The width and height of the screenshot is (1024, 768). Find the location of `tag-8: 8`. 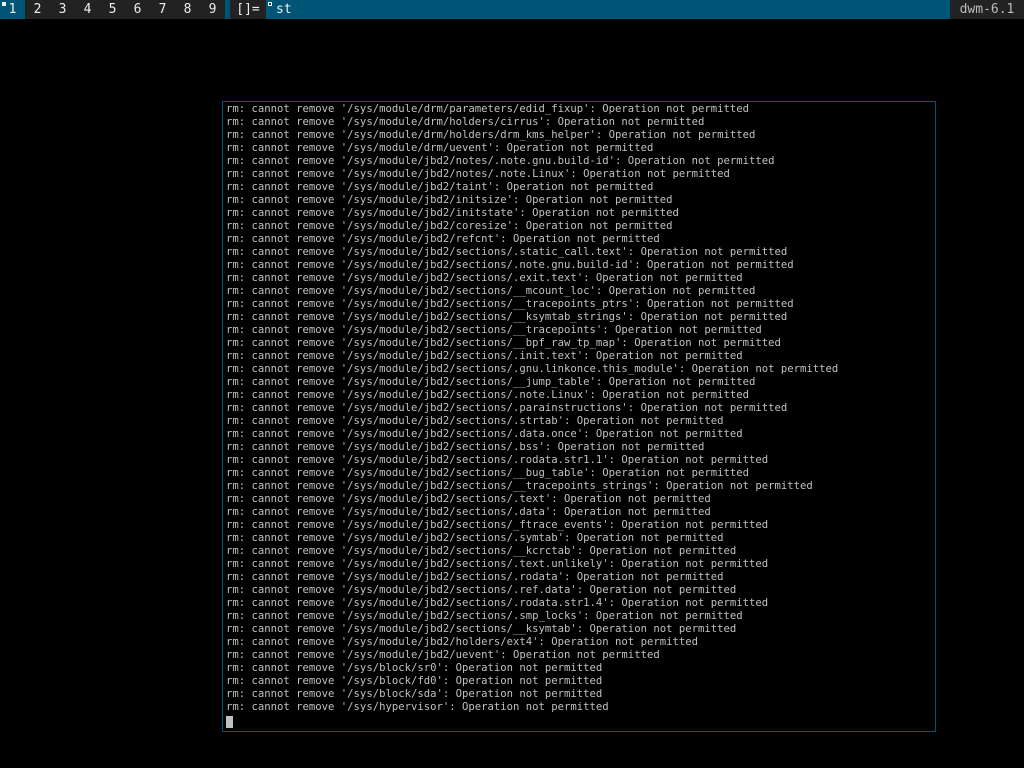

tag-8: 8 is located at coordinates (187, 9).